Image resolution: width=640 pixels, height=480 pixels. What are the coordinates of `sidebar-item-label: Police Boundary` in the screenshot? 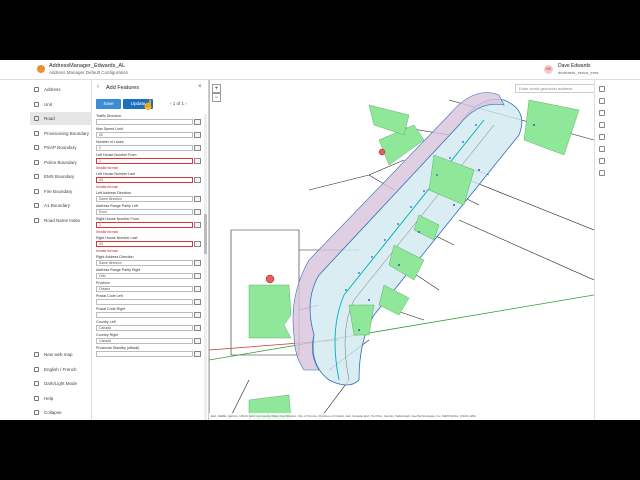 It's located at (60, 162).